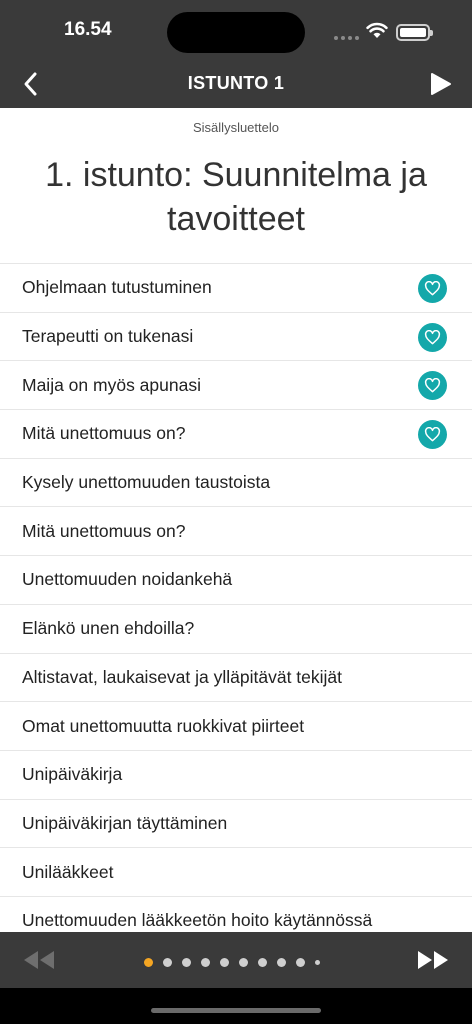 The height and width of the screenshot is (1024, 472). Describe the element at coordinates (236, 1010) in the screenshot. I see `home-indicator` at that location.